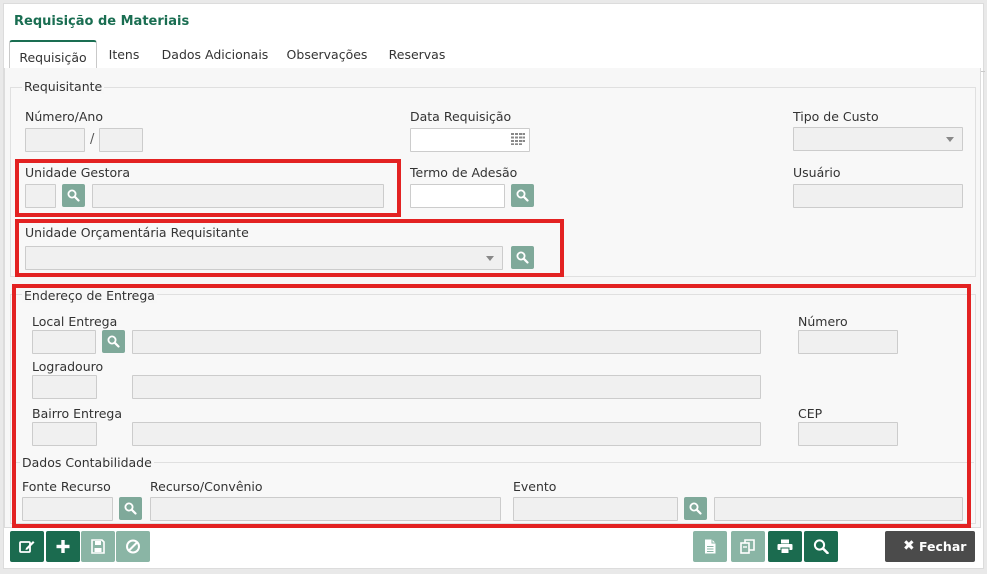 The image size is (987, 574). Describe the element at coordinates (77, 413) in the screenshot. I see `bairro-entrega-label: Bairro Entrega` at that location.